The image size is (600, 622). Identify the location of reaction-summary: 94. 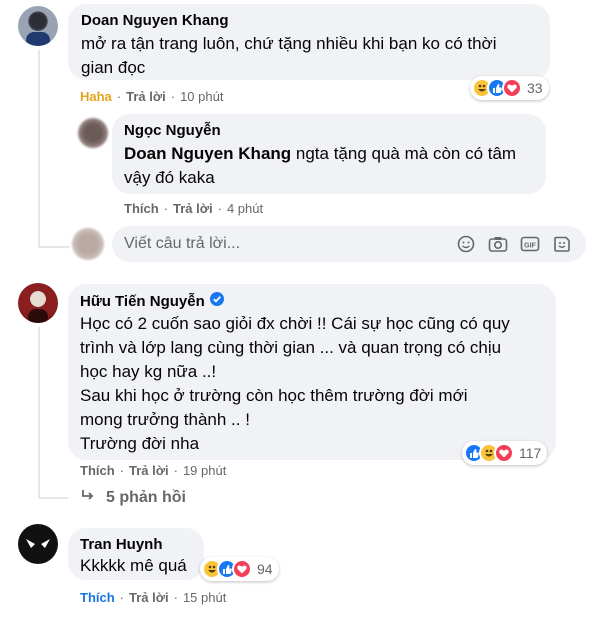
(239, 569).